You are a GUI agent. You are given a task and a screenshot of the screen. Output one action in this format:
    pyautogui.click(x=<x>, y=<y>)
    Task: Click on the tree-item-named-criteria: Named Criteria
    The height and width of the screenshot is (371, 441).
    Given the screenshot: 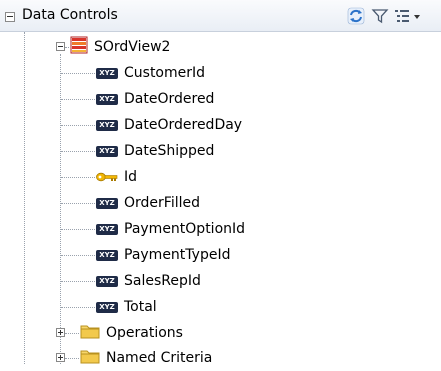 What is the action you would take?
    pyautogui.click(x=146, y=358)
    